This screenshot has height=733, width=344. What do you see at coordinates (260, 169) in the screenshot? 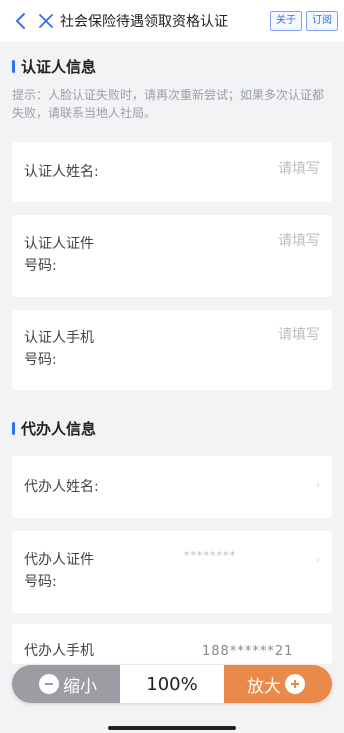
I see `certifier-name-input` at bounding box center [260, 169].